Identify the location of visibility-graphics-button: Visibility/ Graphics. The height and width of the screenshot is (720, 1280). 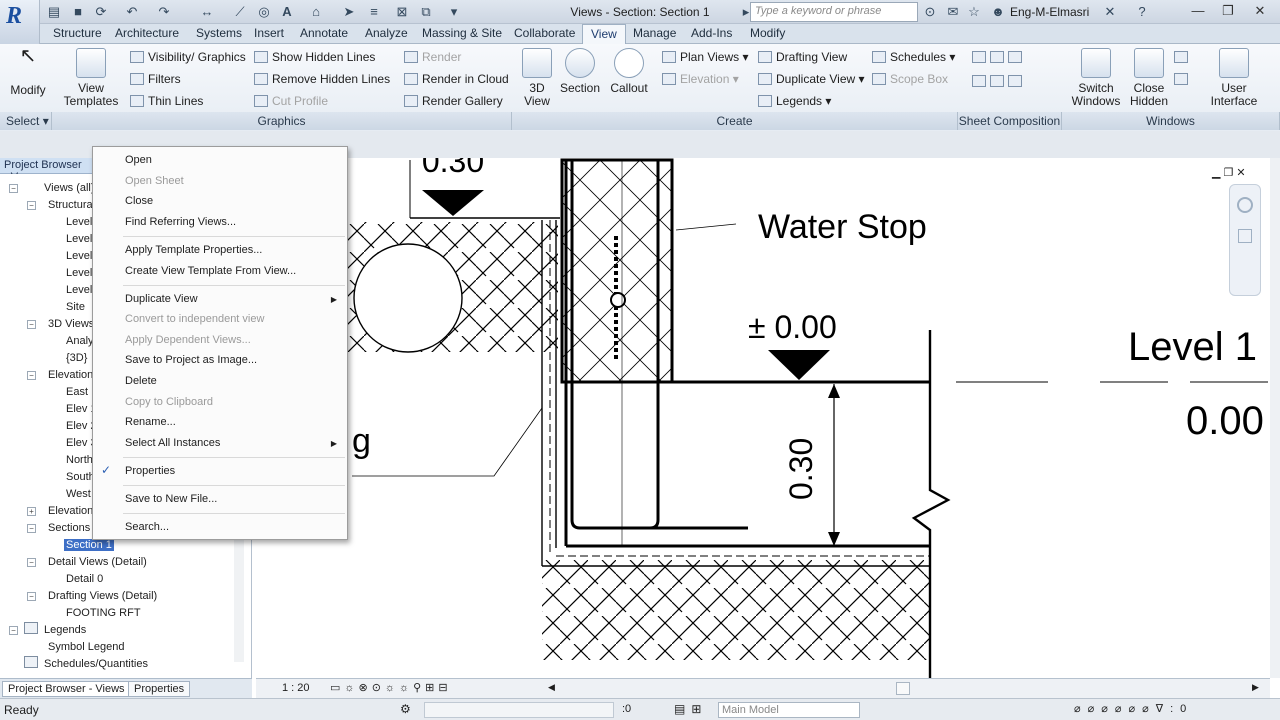
(188, 57).